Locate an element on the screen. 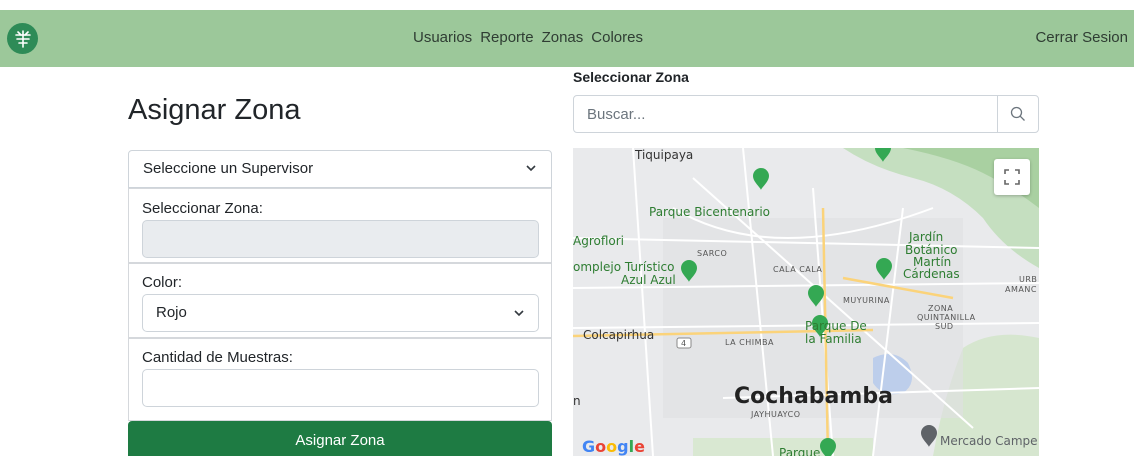 Image resolution: width=1134 pixels, height=456 pixels. samples-label: Cantidad de Muestras: is located at coordinates (217, 357).